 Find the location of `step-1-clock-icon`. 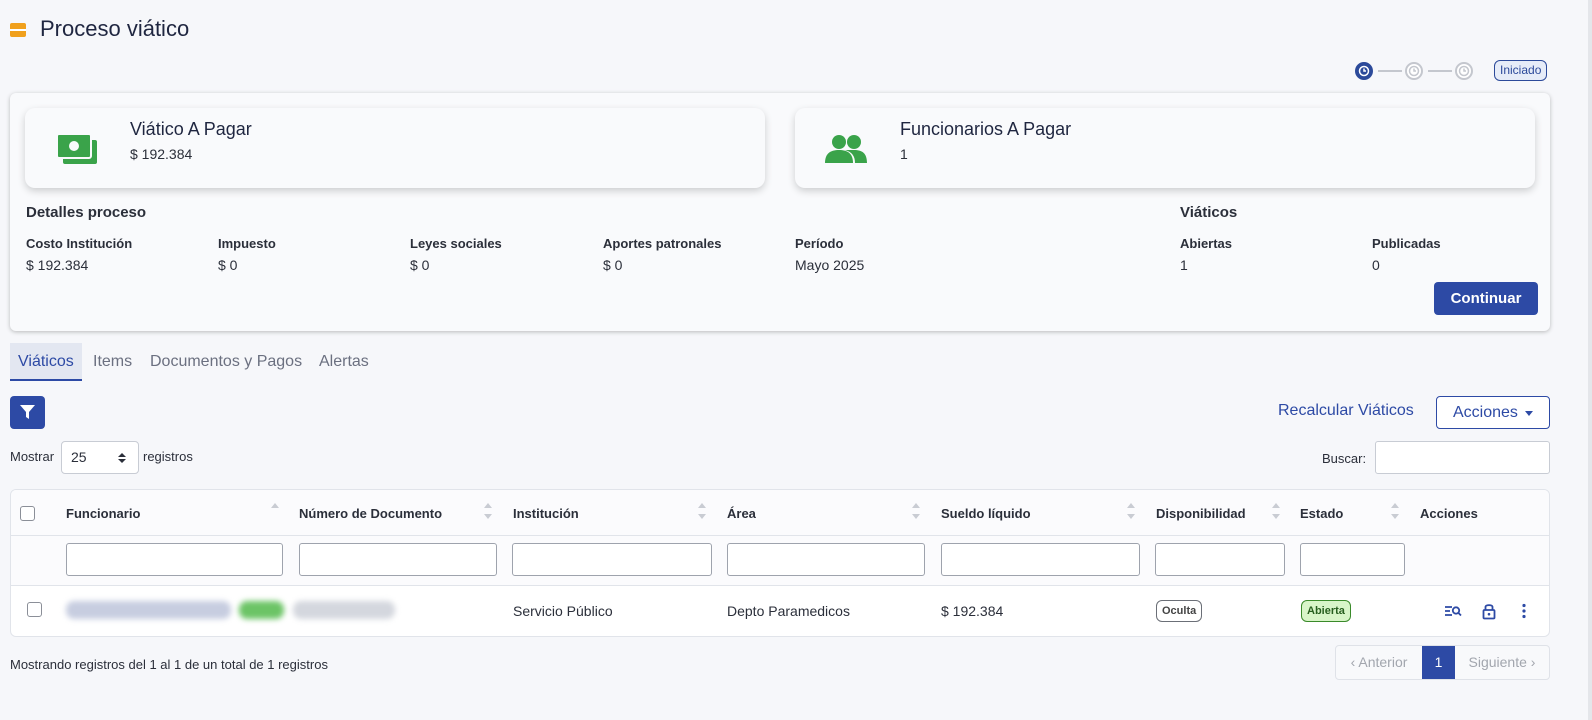

step-1-clock-icon is located at coordinates (1364, 71).